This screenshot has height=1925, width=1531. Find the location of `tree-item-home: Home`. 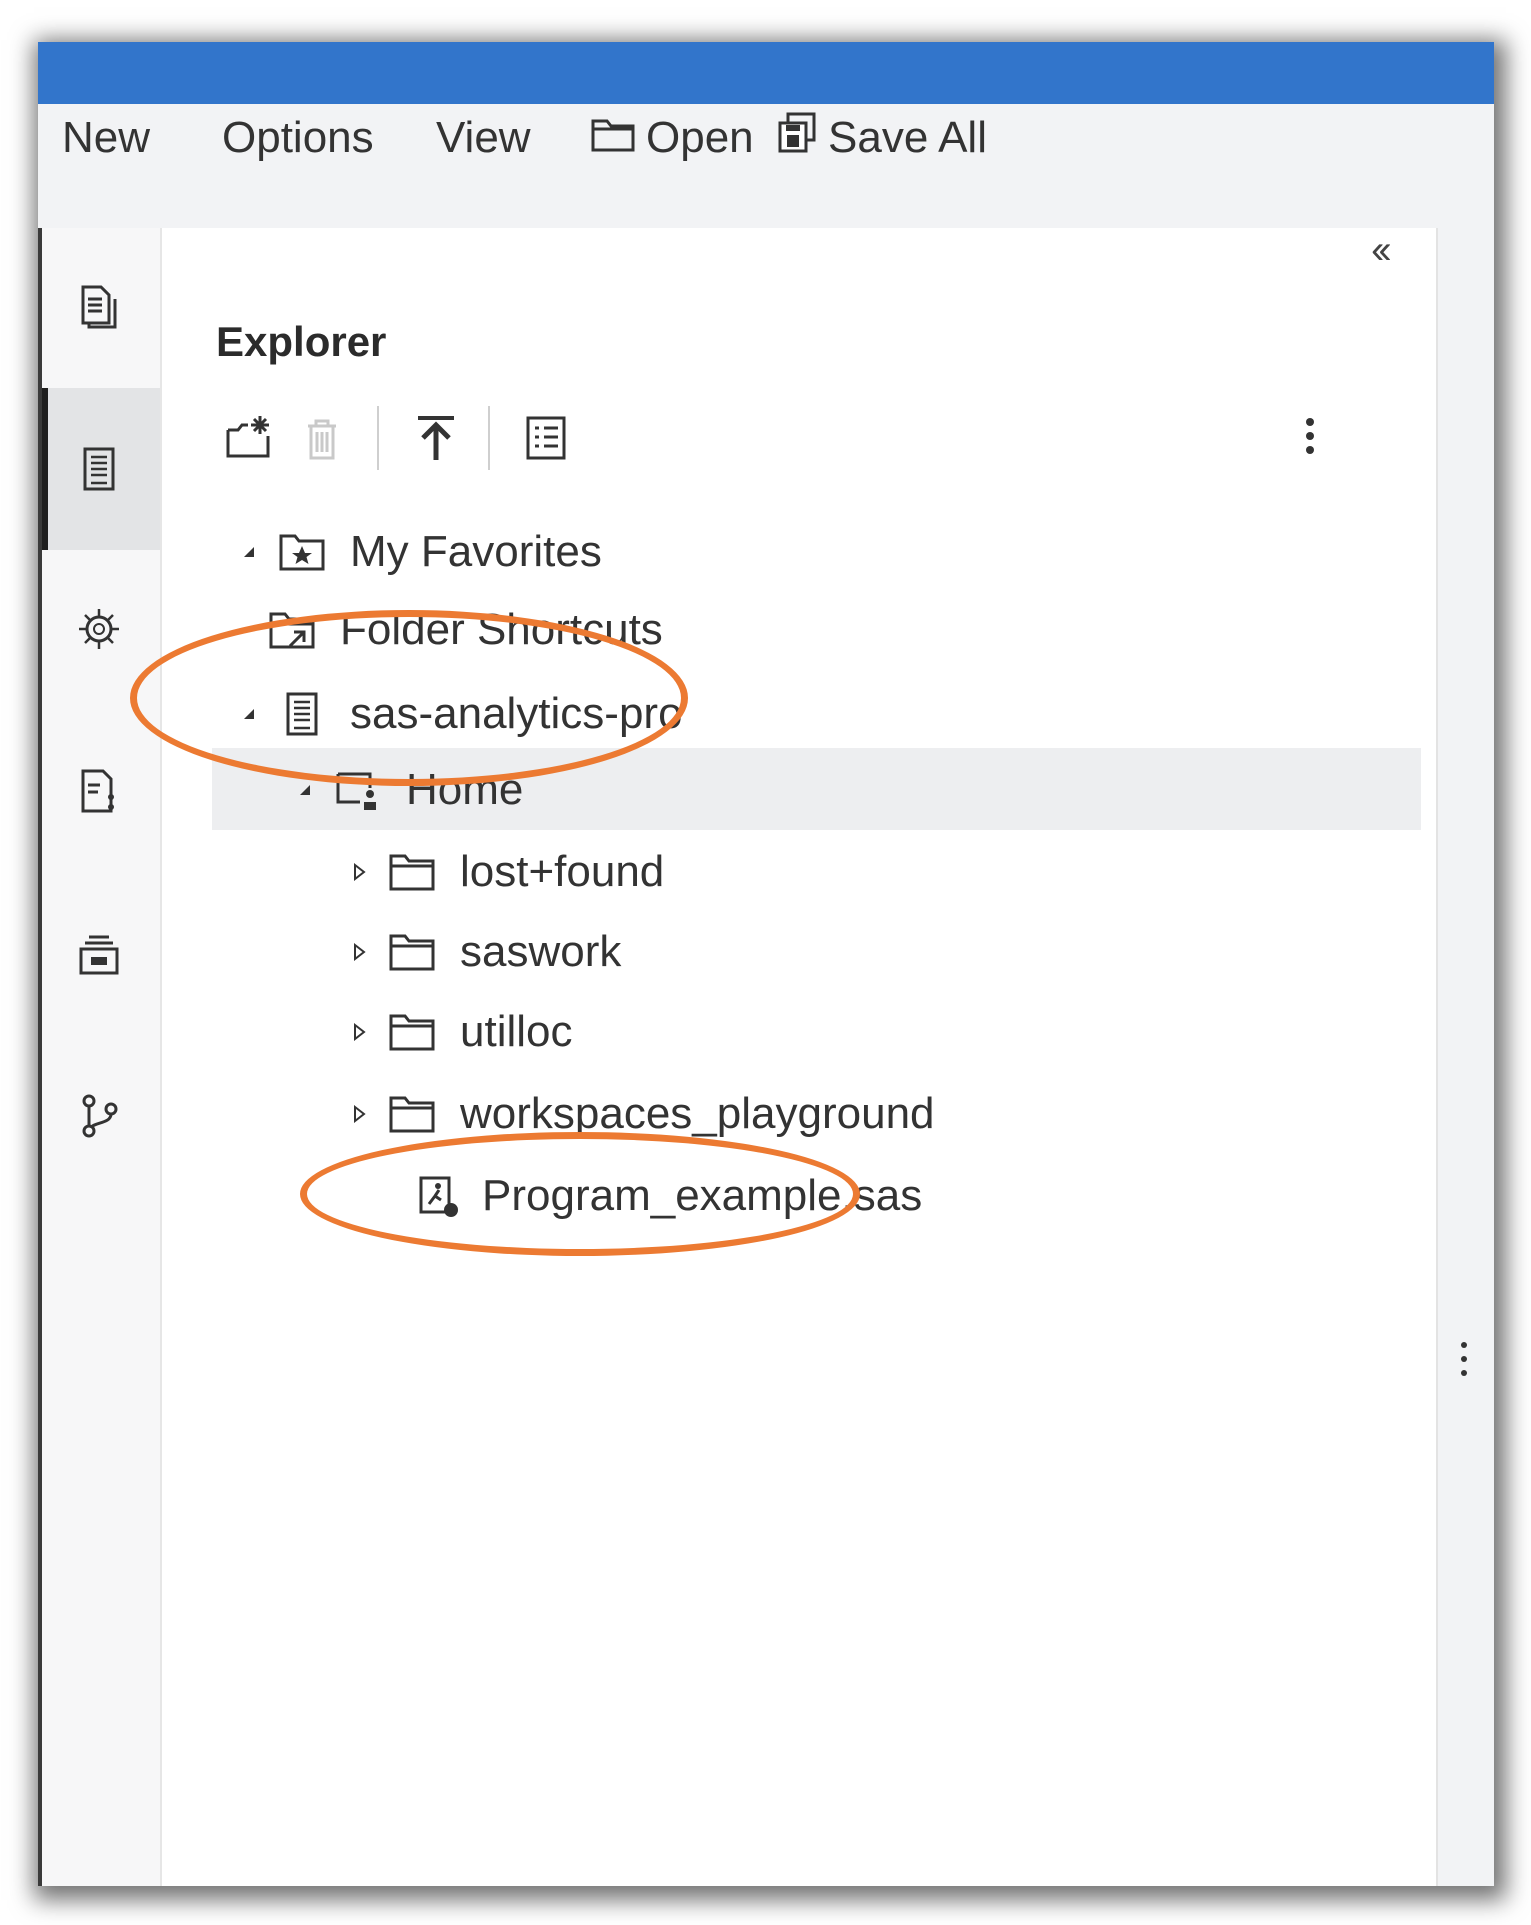

tree-item-home: Home is located at coordinates (407, 790).